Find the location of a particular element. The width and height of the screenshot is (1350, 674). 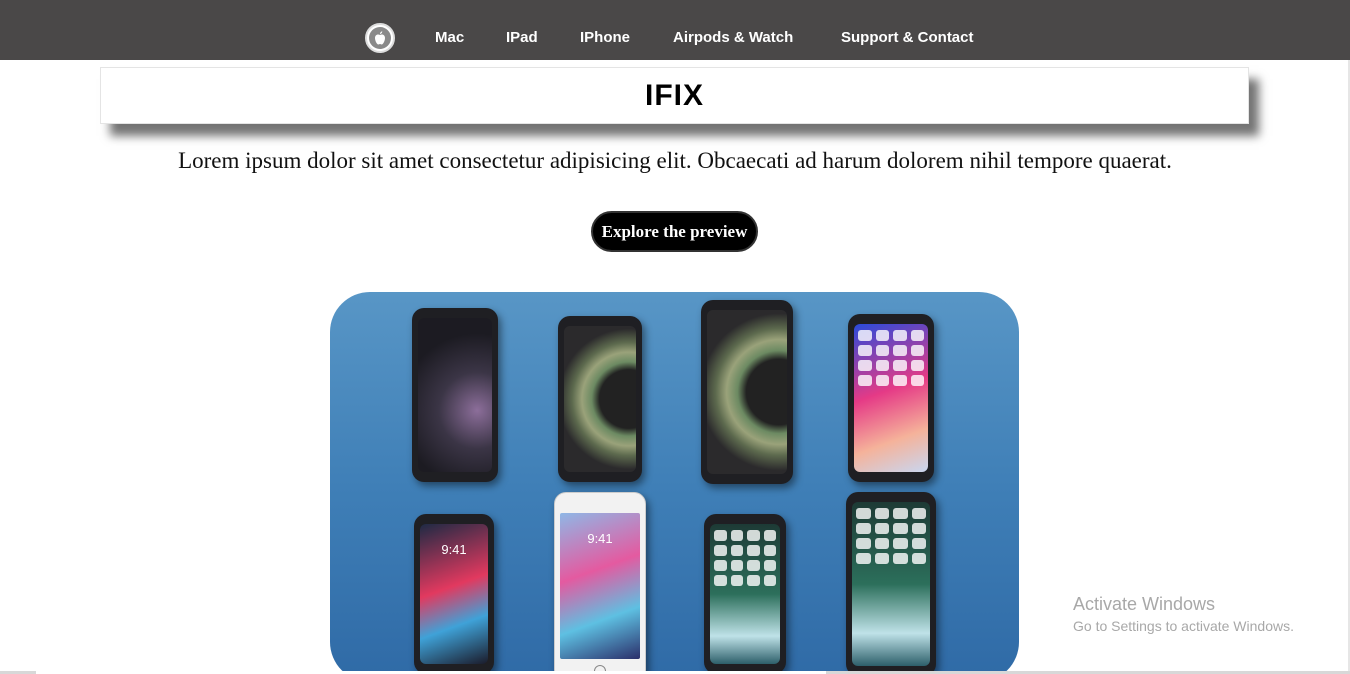

explore-preview-button: Explore the preview is located at coordinates (674, 231).